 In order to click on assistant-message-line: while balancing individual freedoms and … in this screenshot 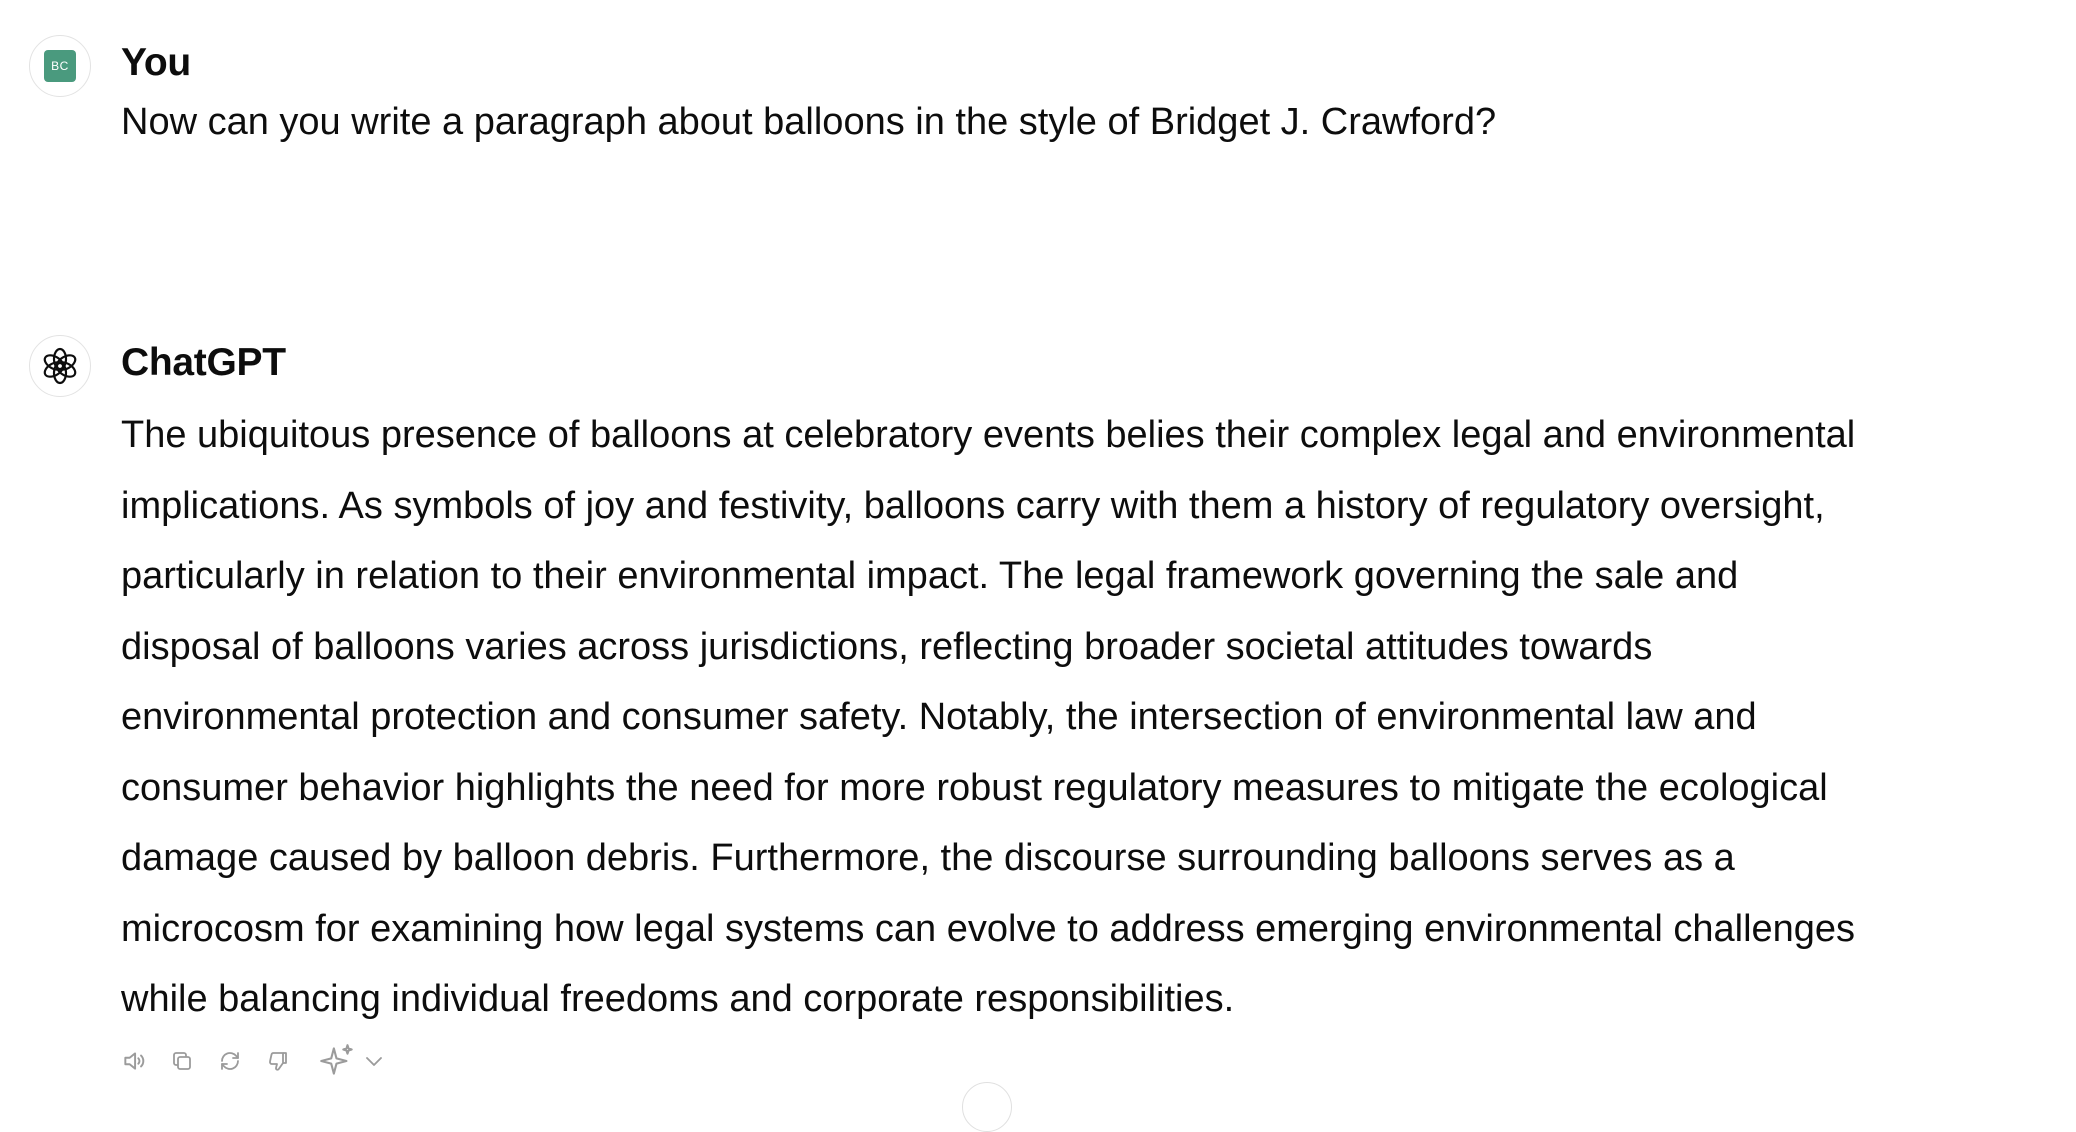, I will do `click(678, 999)`.